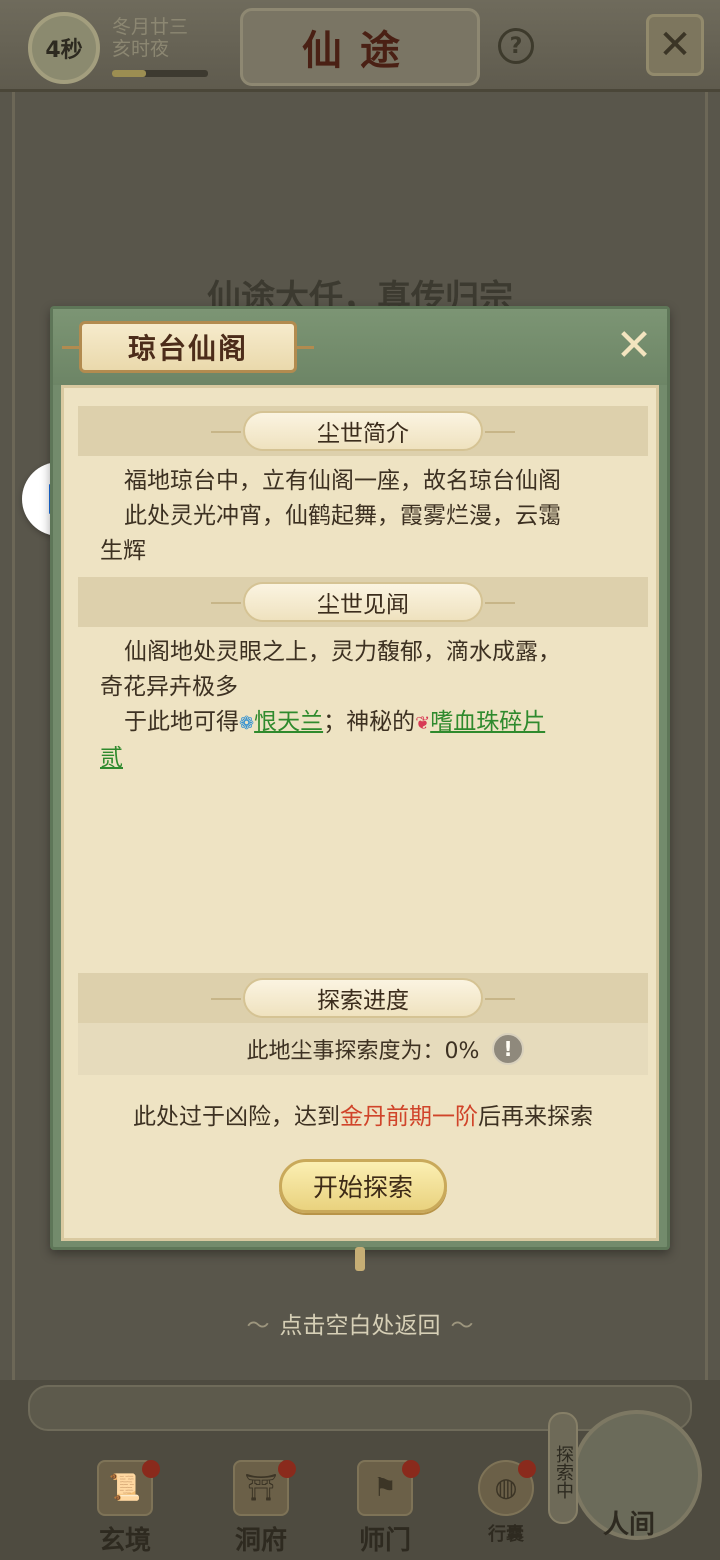 The height and width of the screenshot is (1560, 720). What do you see at coordinates (260, 1541) in the screenshot?
I see `nav-label-dongfu: 洞府` at bounding box center [260, 1541].